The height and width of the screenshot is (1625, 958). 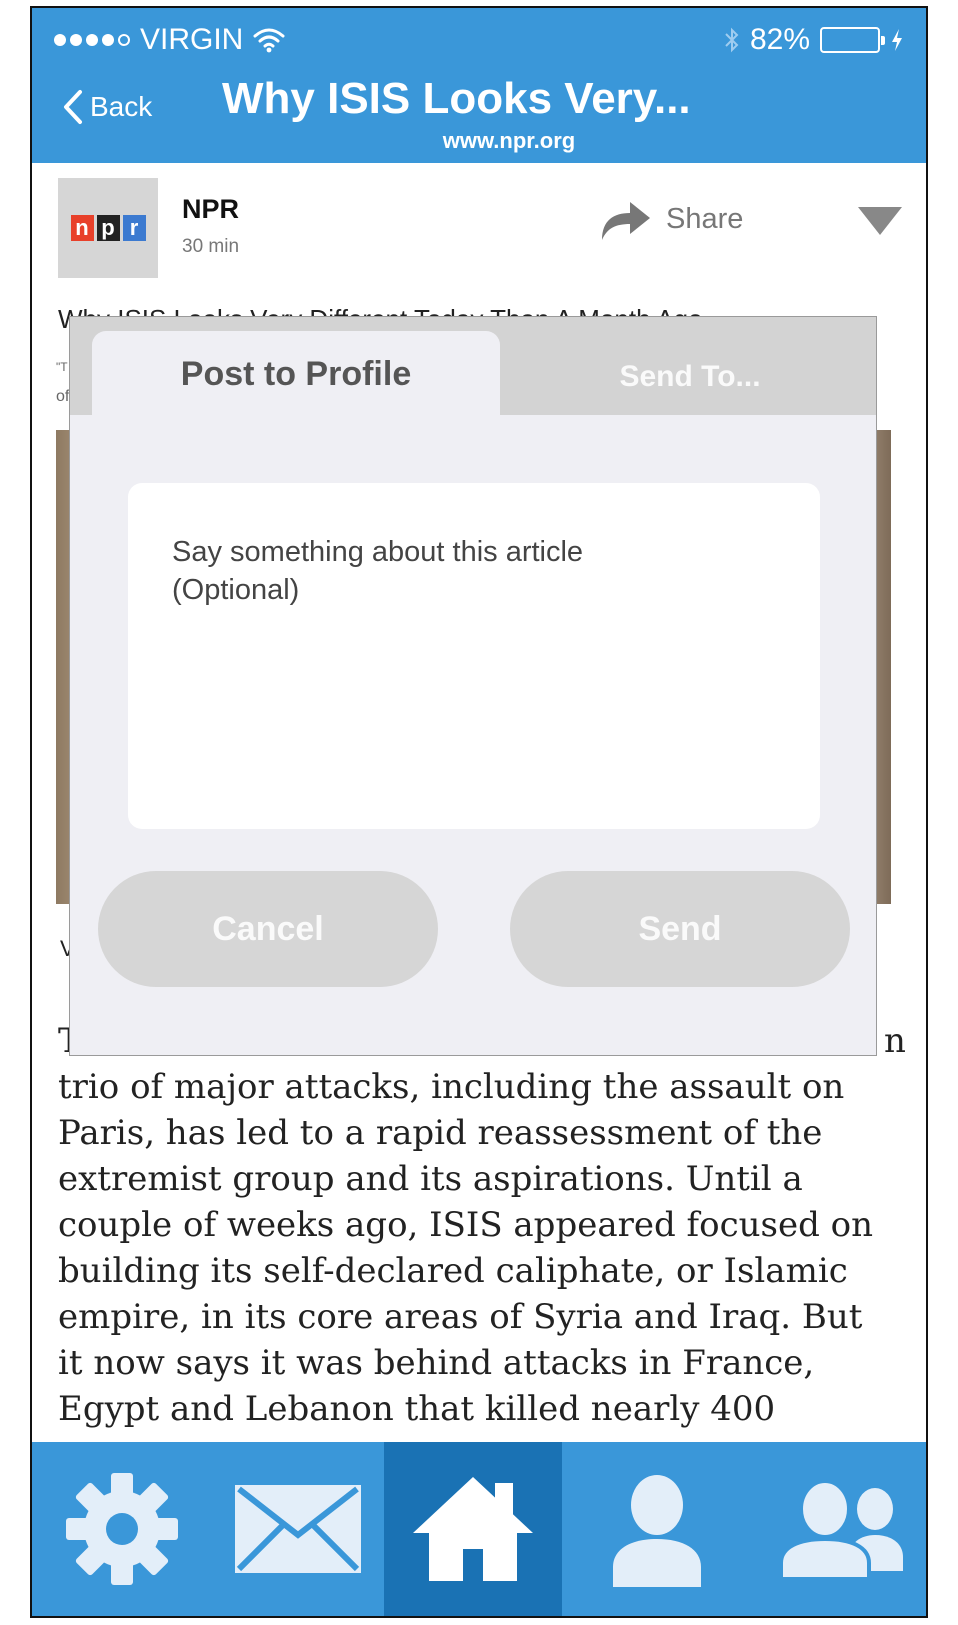 What do you see at coordinates (779, 39) in the screenshot?
I see `battery-percent: 82%` at bounding box center [779, 39].